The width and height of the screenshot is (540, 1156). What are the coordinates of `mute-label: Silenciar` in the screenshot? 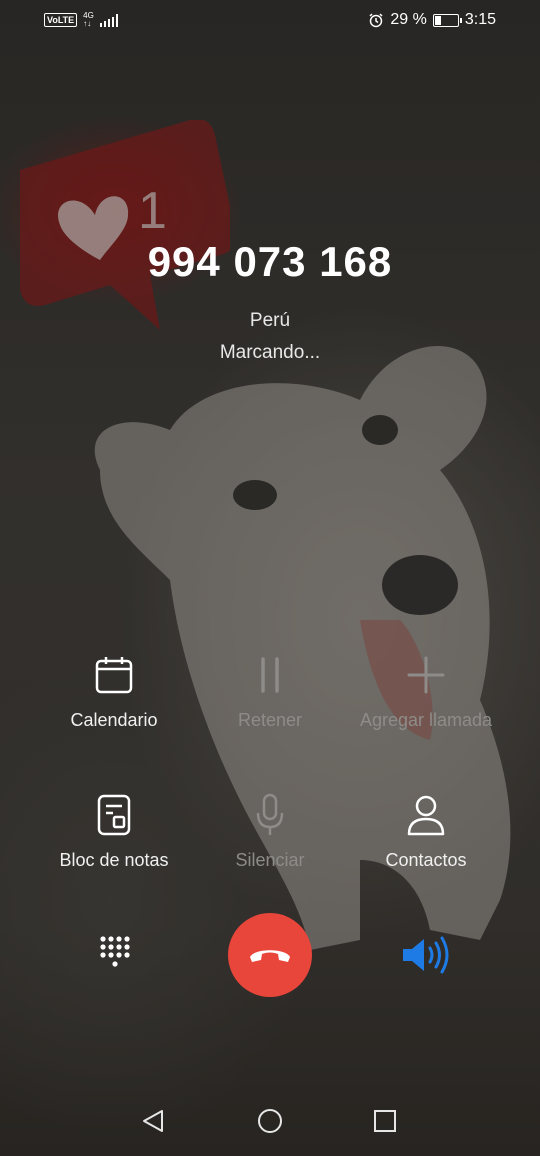 It's located at (270, 860).